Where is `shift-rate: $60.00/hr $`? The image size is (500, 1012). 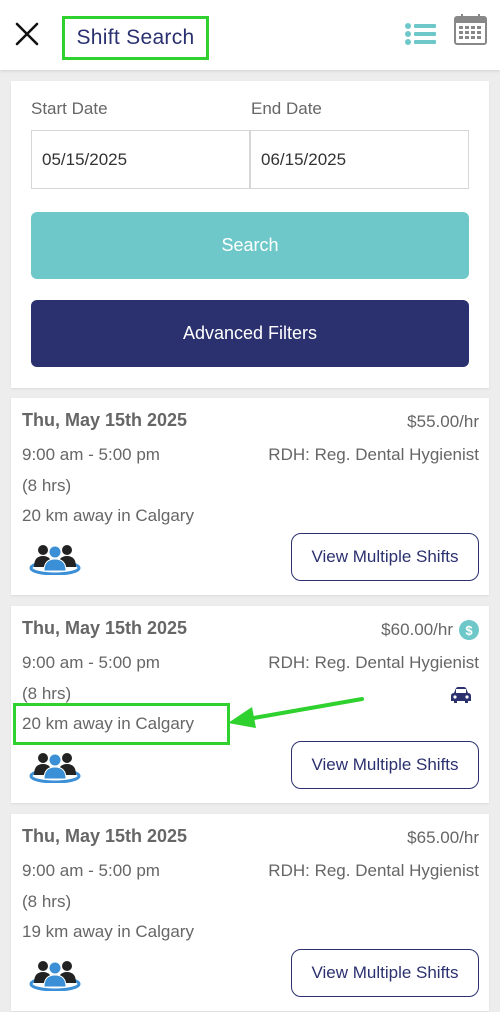 shift-rate: $60.00/hr $ is located at coordinates (430, 630).